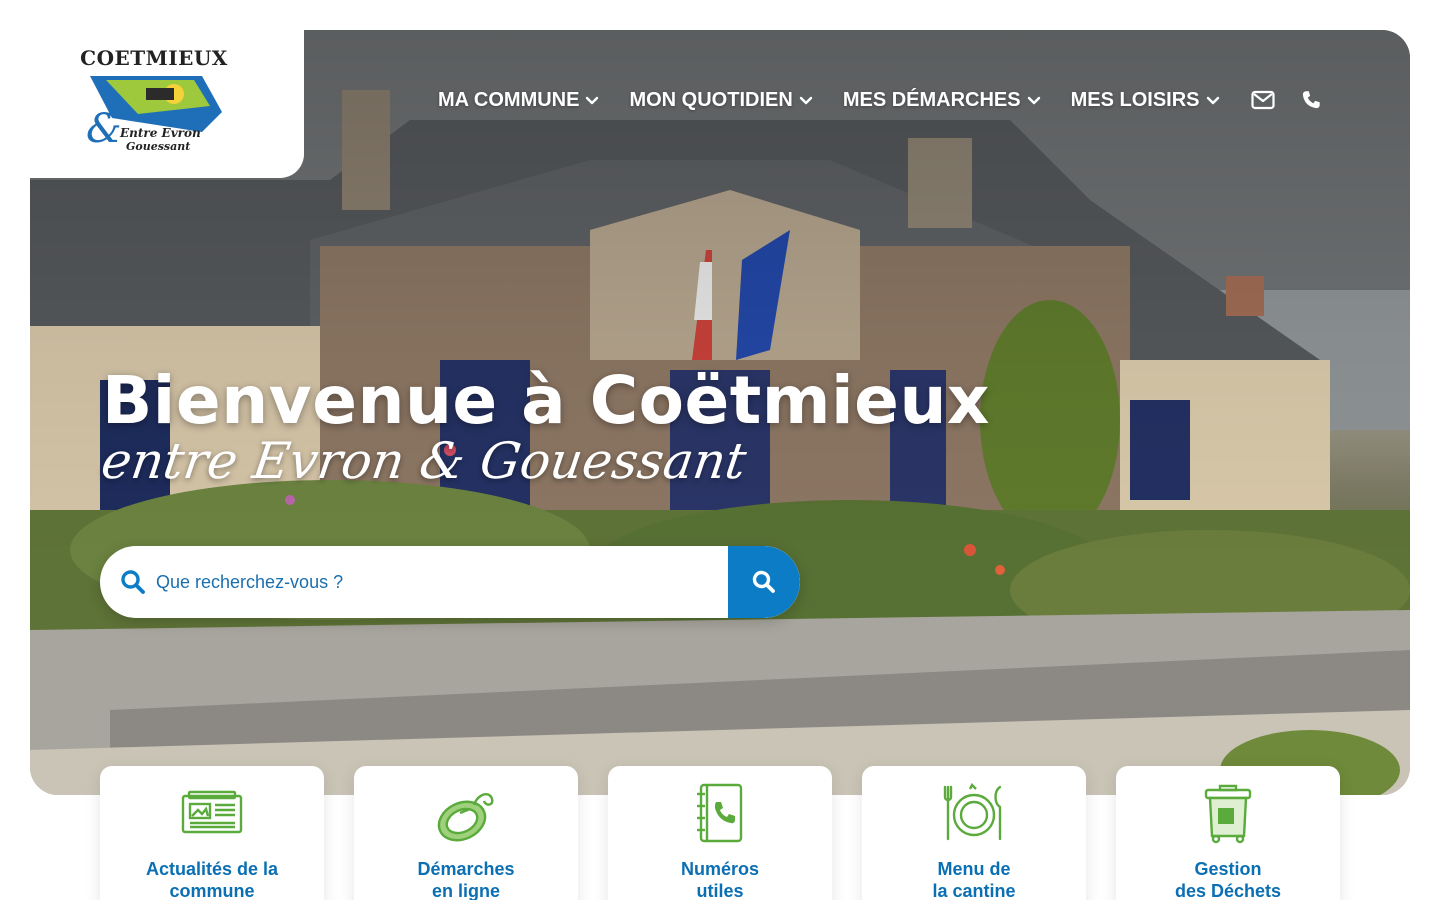 The image size is (1440, 900). Describe the element at coordinates (466, 813) in the screenshot. I see `computer-mouse-icon` at that location.